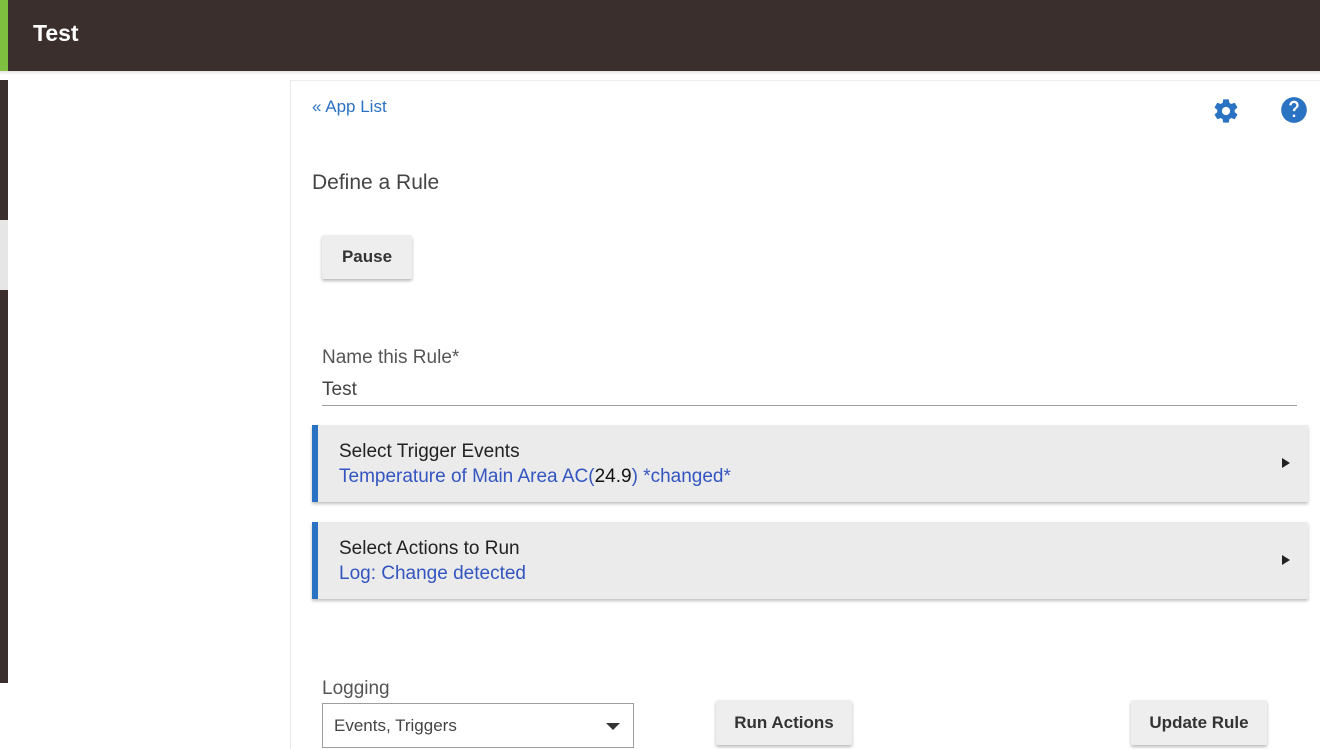 Image resolution: width=1320 pixels, height=749 pixels. Describe the element at coordinates (56, 33) in the screenshot. I see `header-title: Test` at that location.